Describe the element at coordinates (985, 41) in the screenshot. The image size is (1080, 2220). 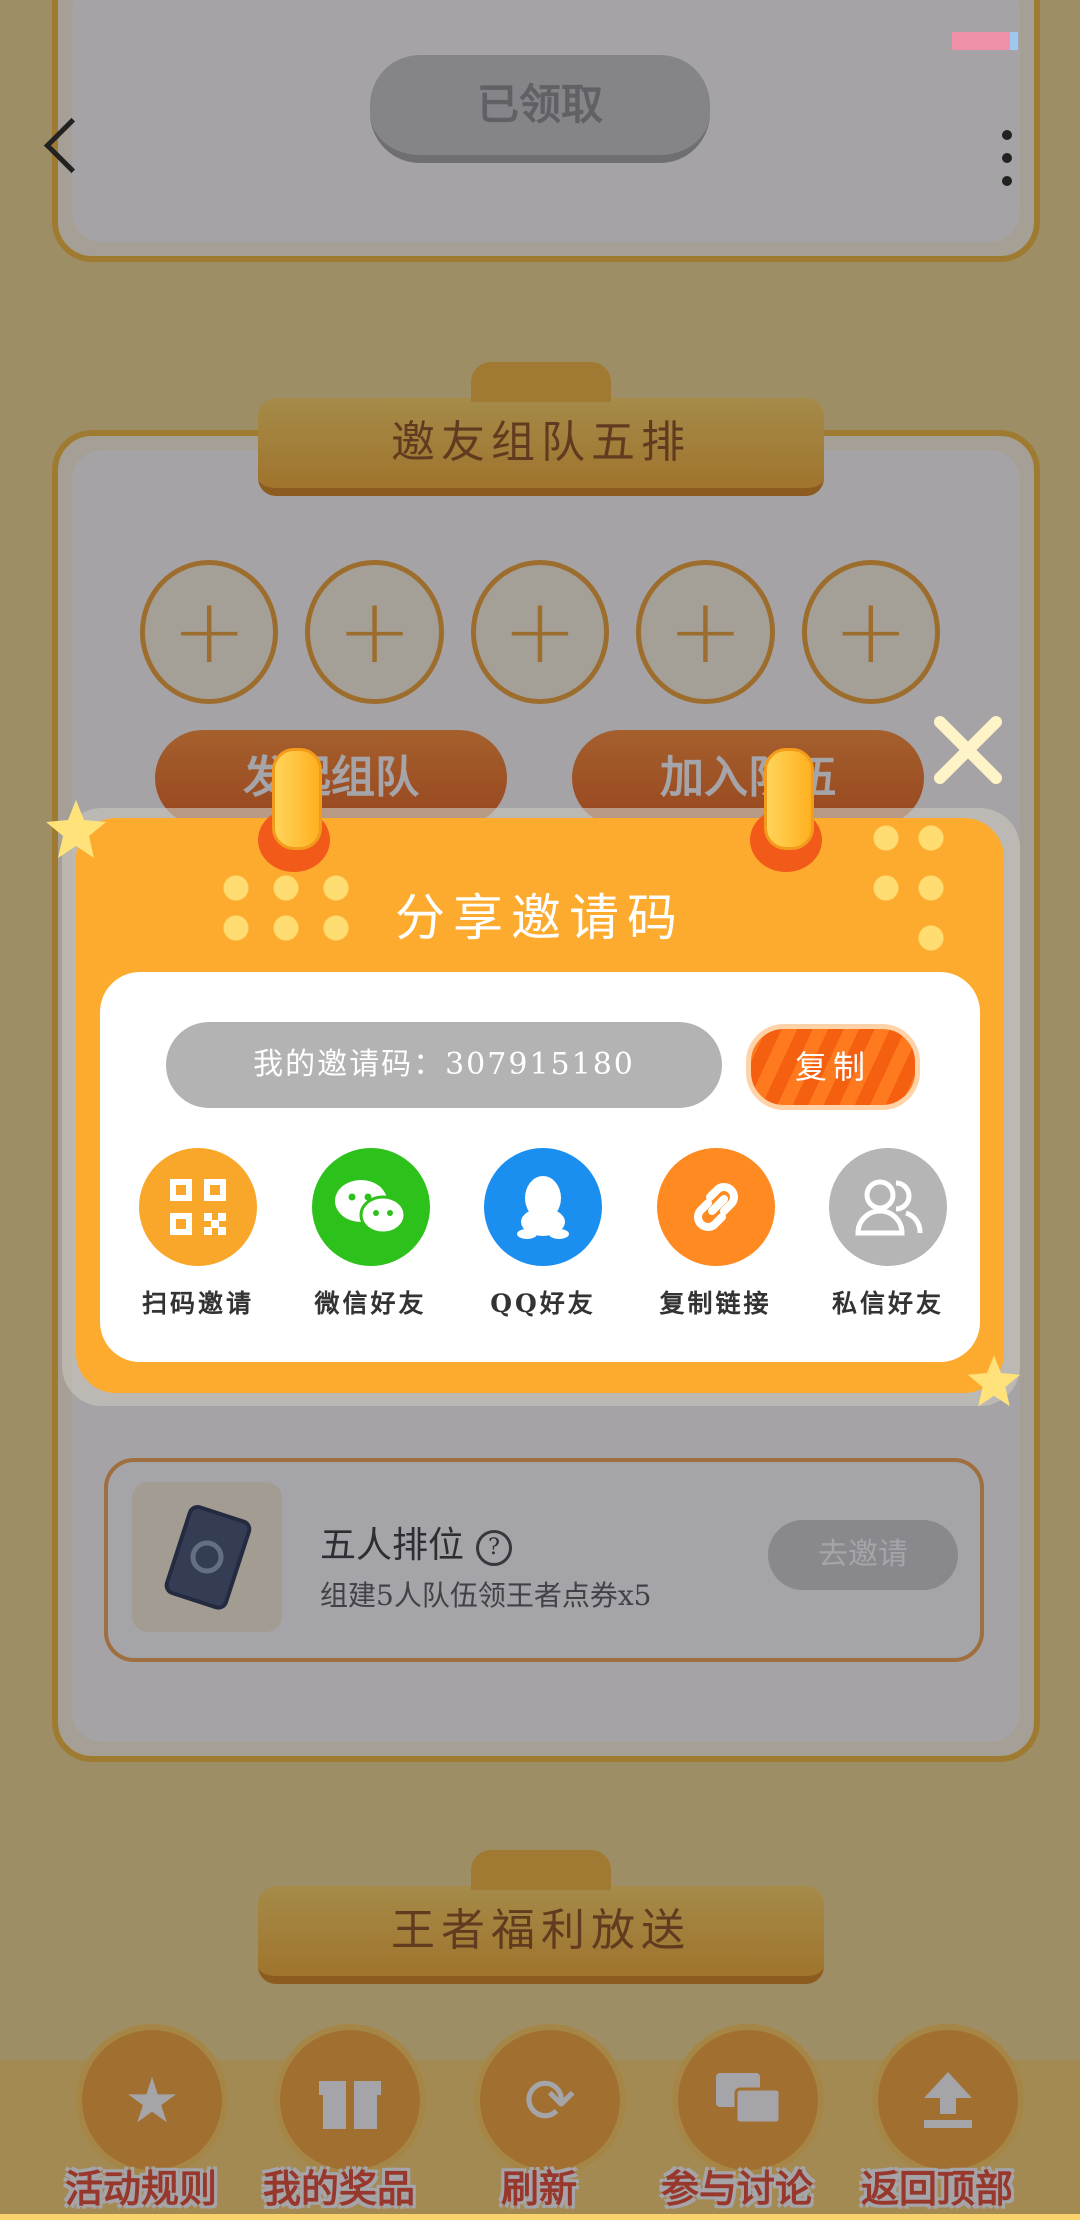
I see `battery-icon` at that location.